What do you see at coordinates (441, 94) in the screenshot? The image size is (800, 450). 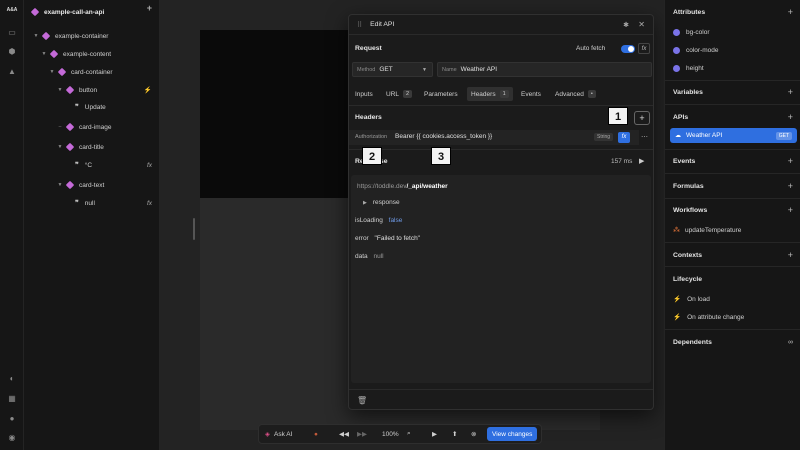 I see `tab-parameters: Parameters` at bounding box center [441, 94].